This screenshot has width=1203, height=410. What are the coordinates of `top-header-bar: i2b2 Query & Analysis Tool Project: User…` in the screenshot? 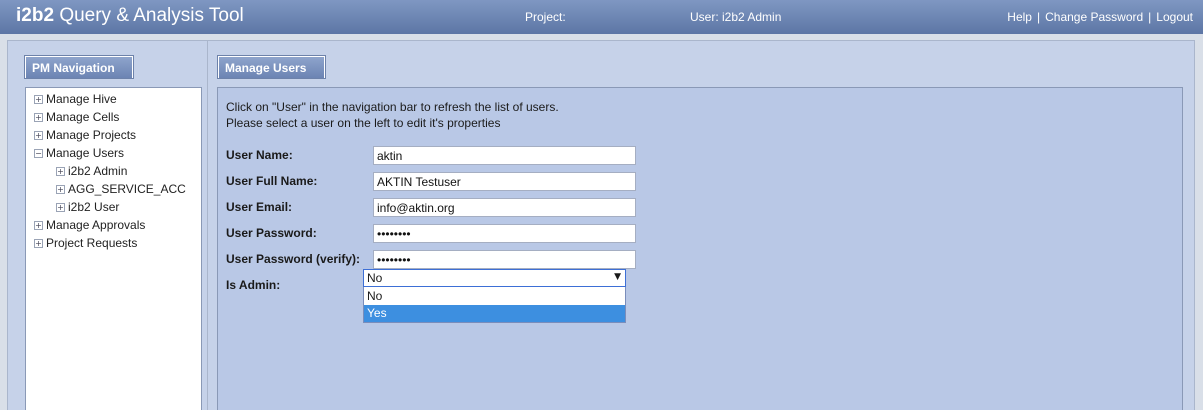 It's located at (601, 17).